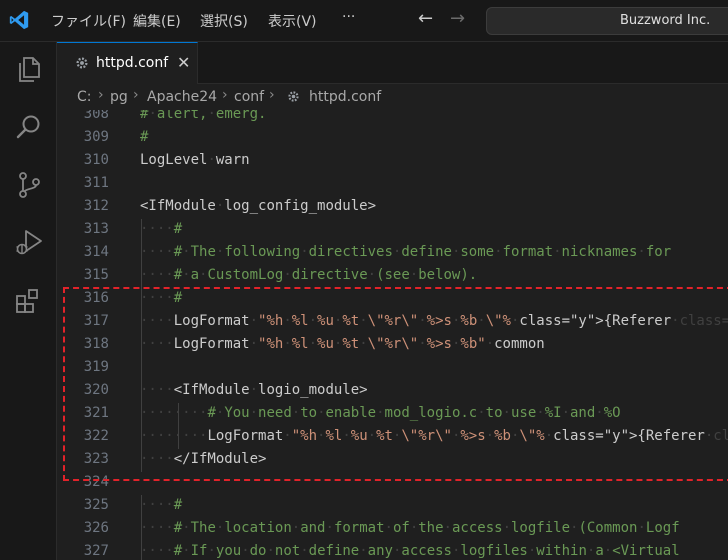  What do you see at coordinates (392, 506) in the screenshot?
I see `code-line: 325 ····#` at bounding box center [392, 506].